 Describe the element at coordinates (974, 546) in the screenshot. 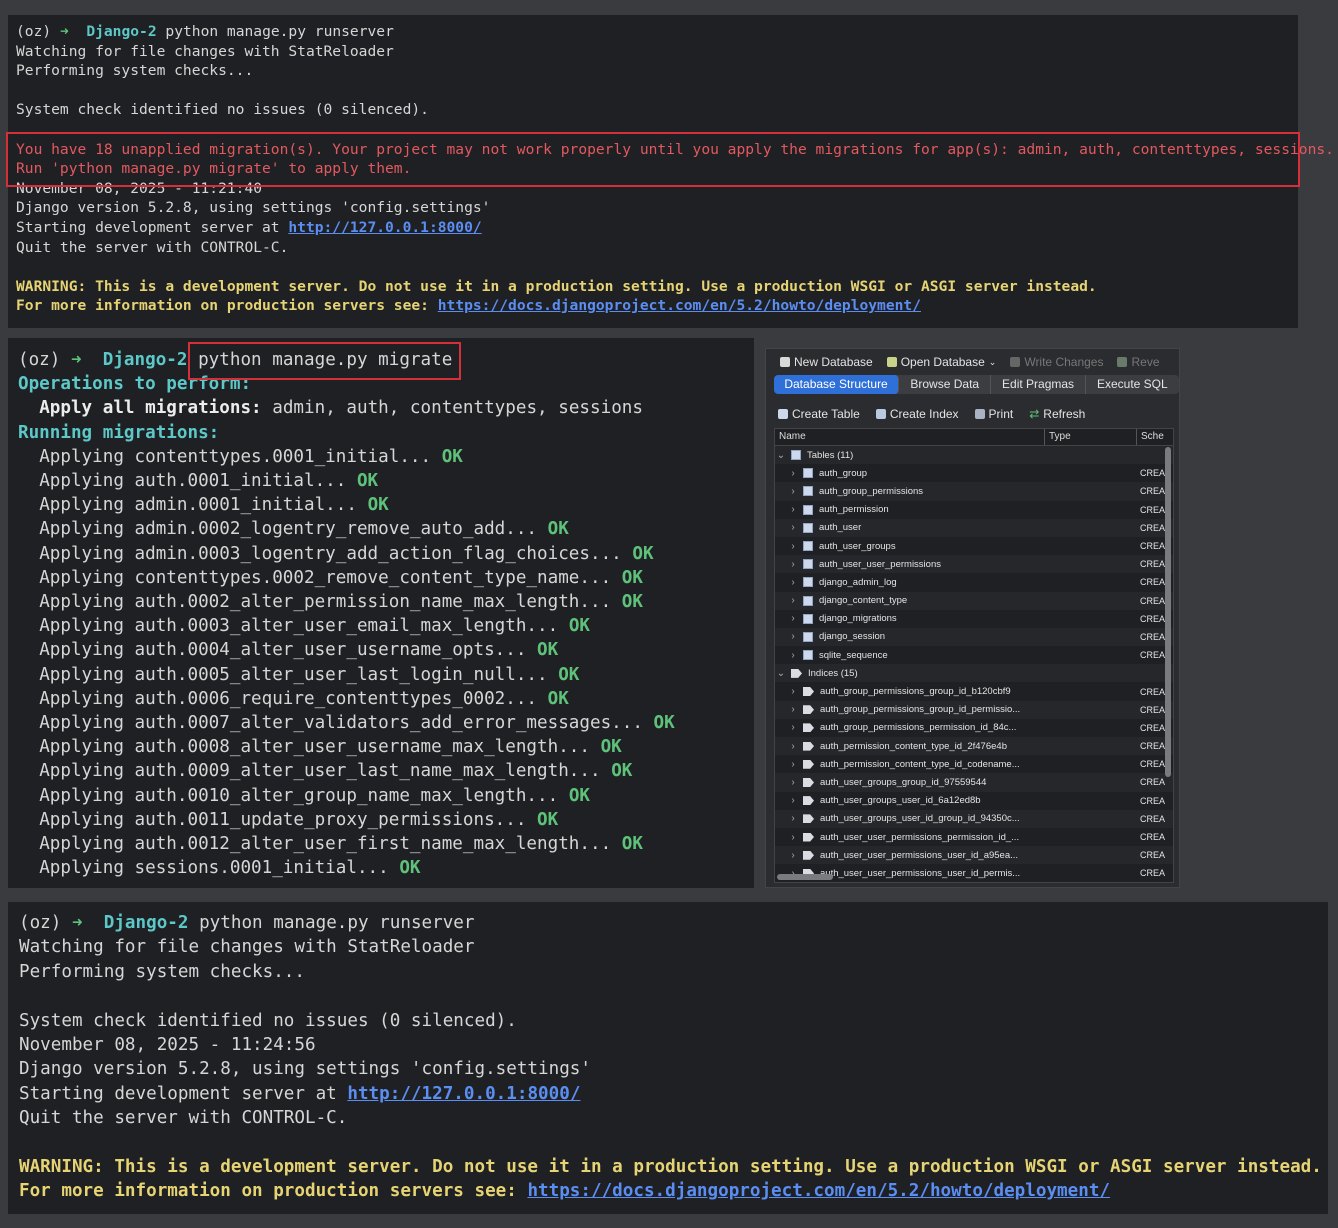

I see `tree-item: › auth_user_groups CREA` at that location.